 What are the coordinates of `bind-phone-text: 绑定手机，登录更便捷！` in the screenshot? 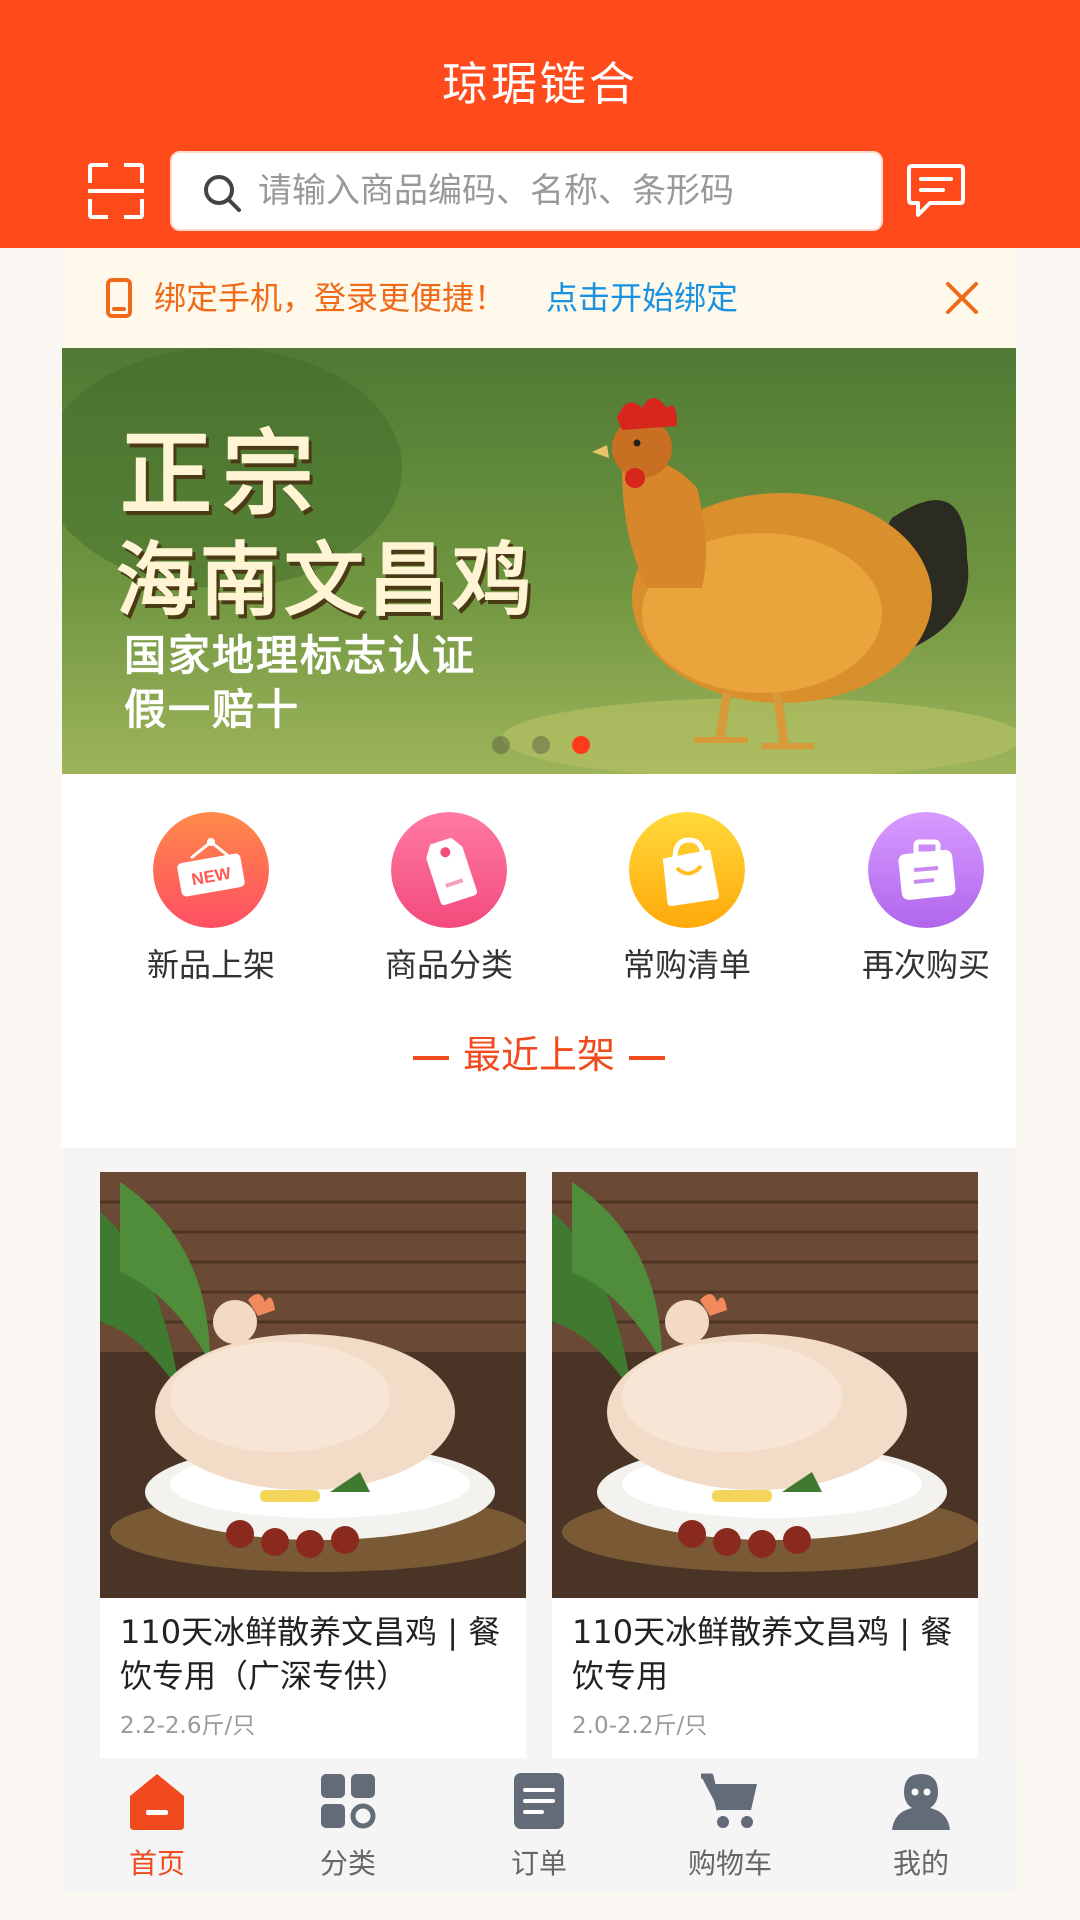 It's located at (330, 298).